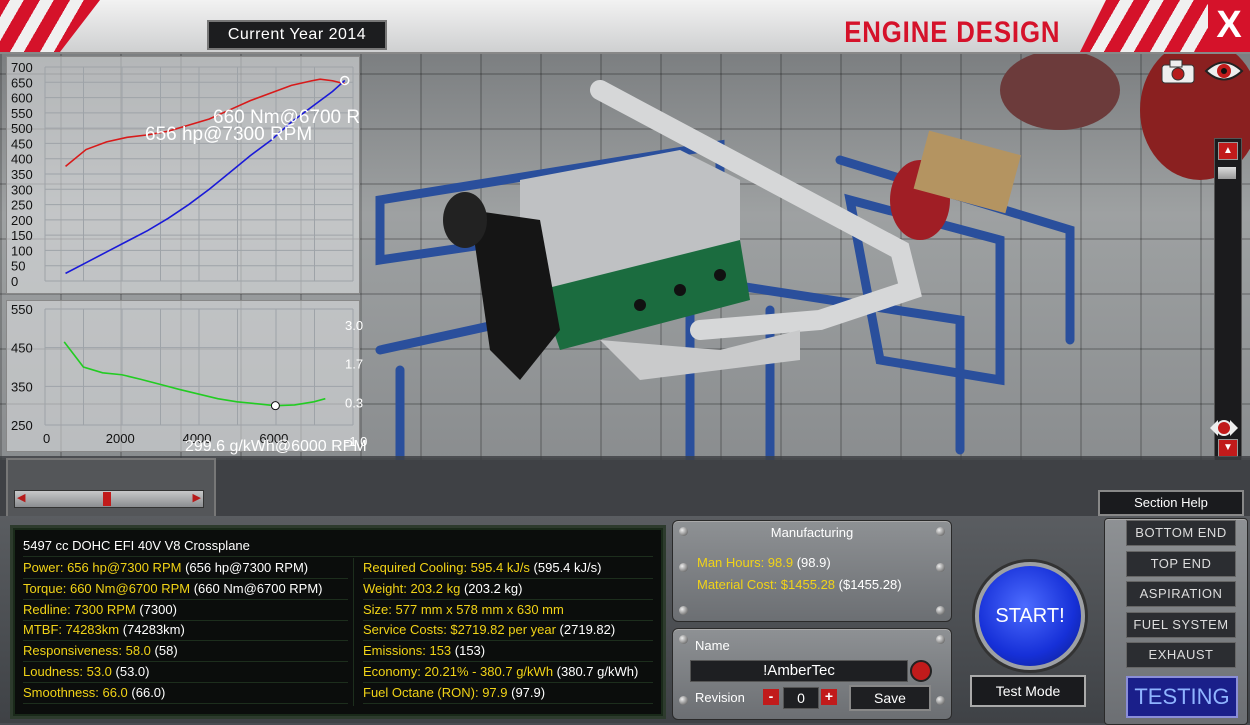  What do you see at coordinates (353, 632) in the screenshot?
I see `stats-divider` at bounding box center [353, 632].